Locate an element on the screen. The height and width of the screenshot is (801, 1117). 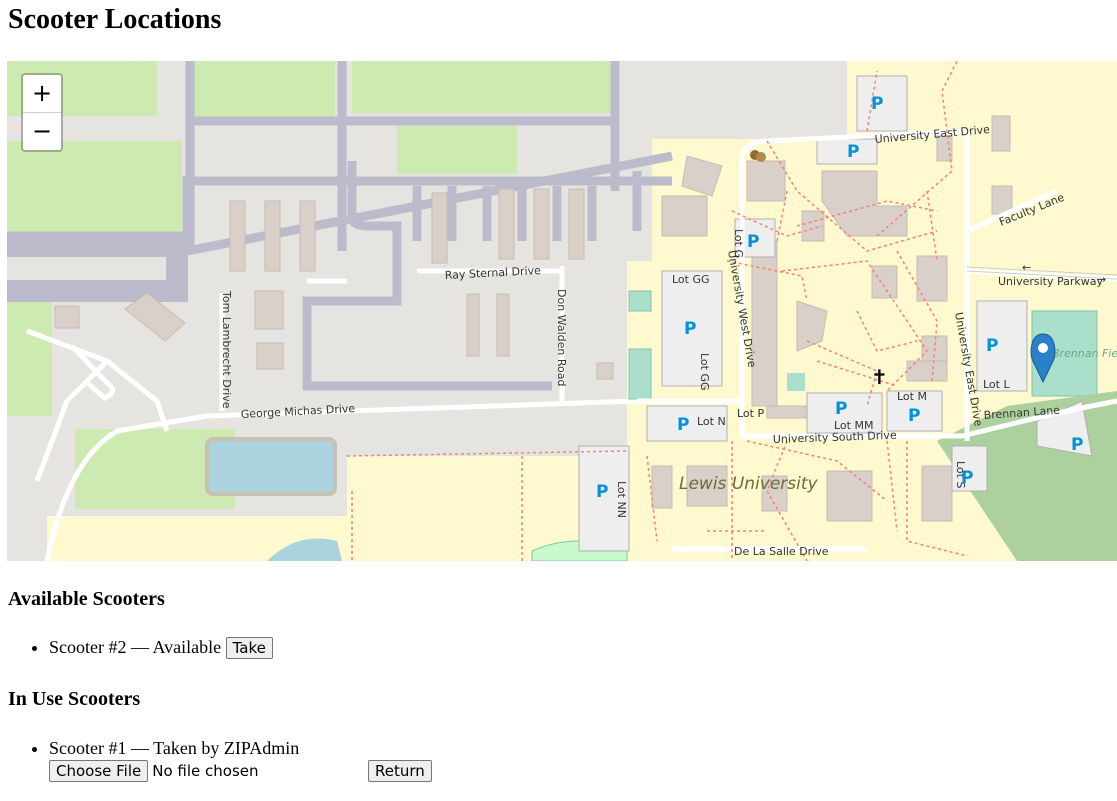
scooter-status-text: Scooter #2 — Available is located at coordinates (135, 647).